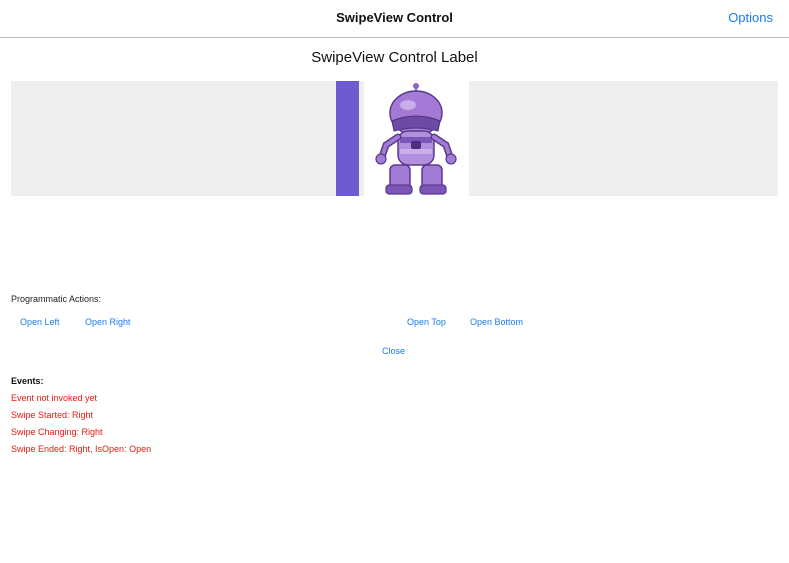  Describe the element at coordinates (52, 415) in the screenshot. I see `event-line: Swipe Started: Right` at that location.